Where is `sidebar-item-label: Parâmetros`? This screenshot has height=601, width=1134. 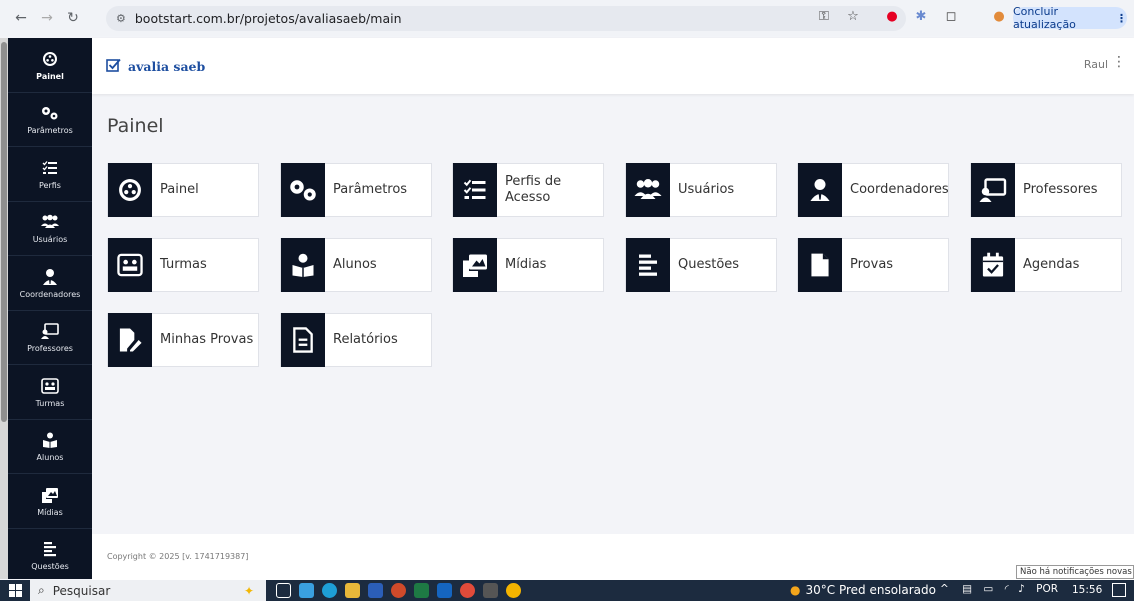 sidebar-item-label: Parâmetros is located at coordinates (50, 131).